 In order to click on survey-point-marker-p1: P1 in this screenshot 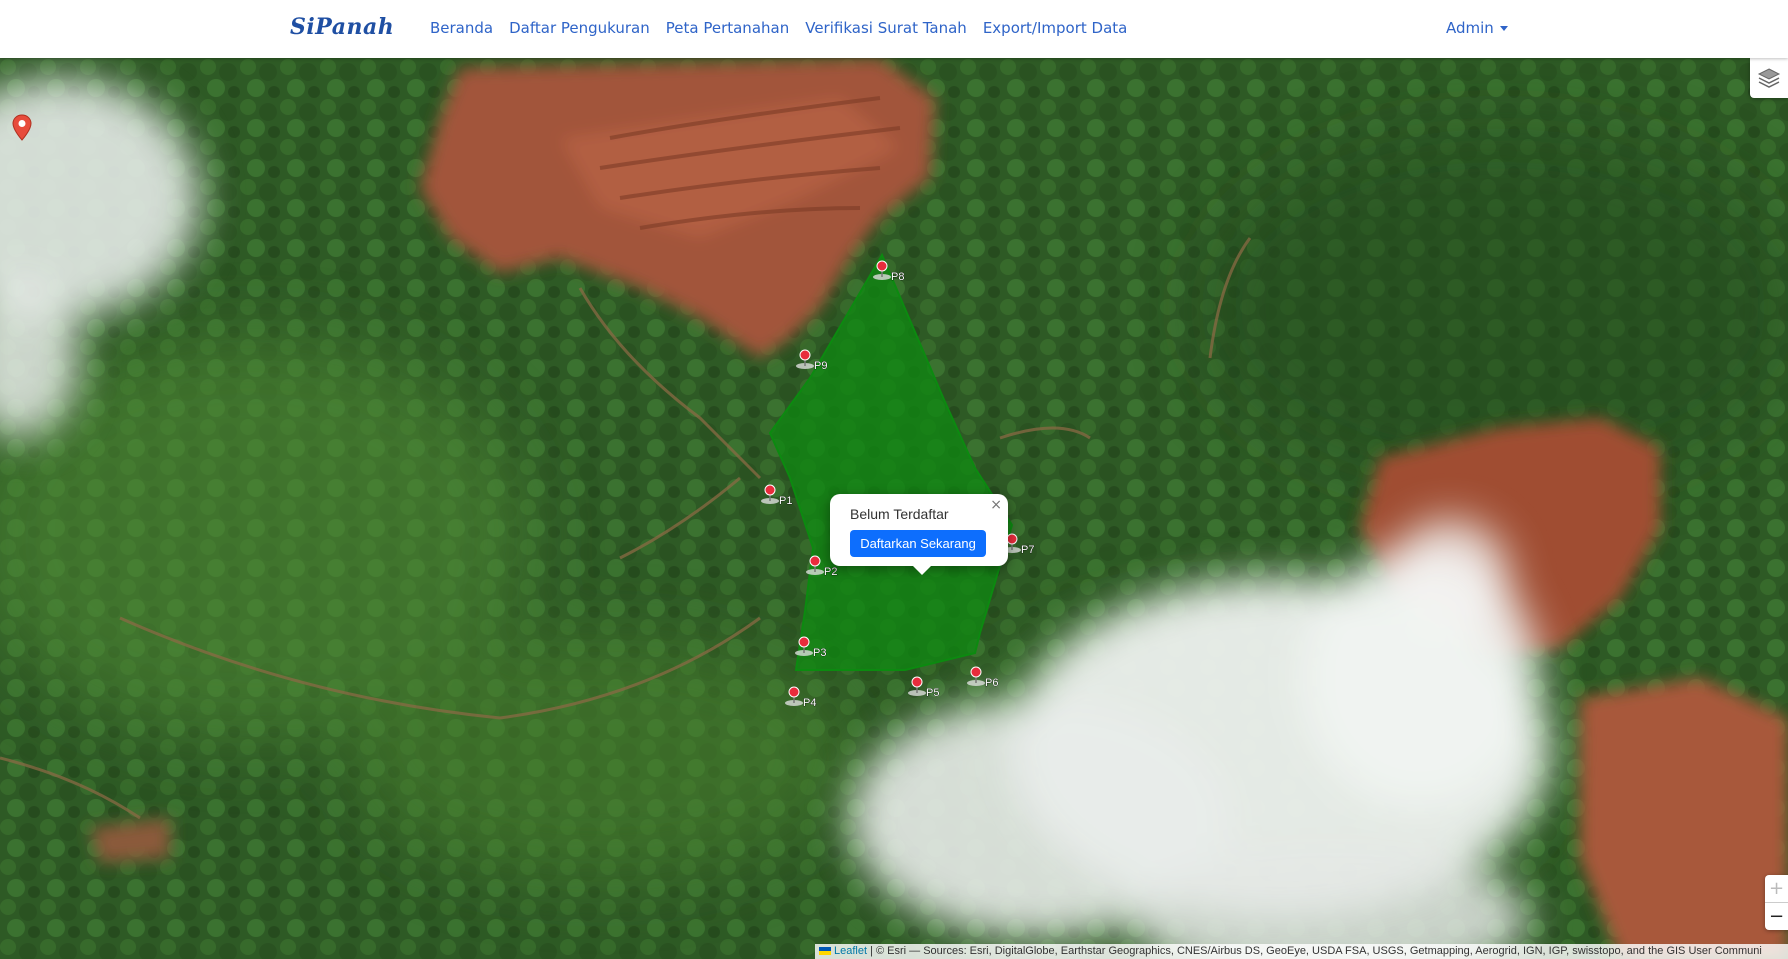, I will do `click(777, 495)`.